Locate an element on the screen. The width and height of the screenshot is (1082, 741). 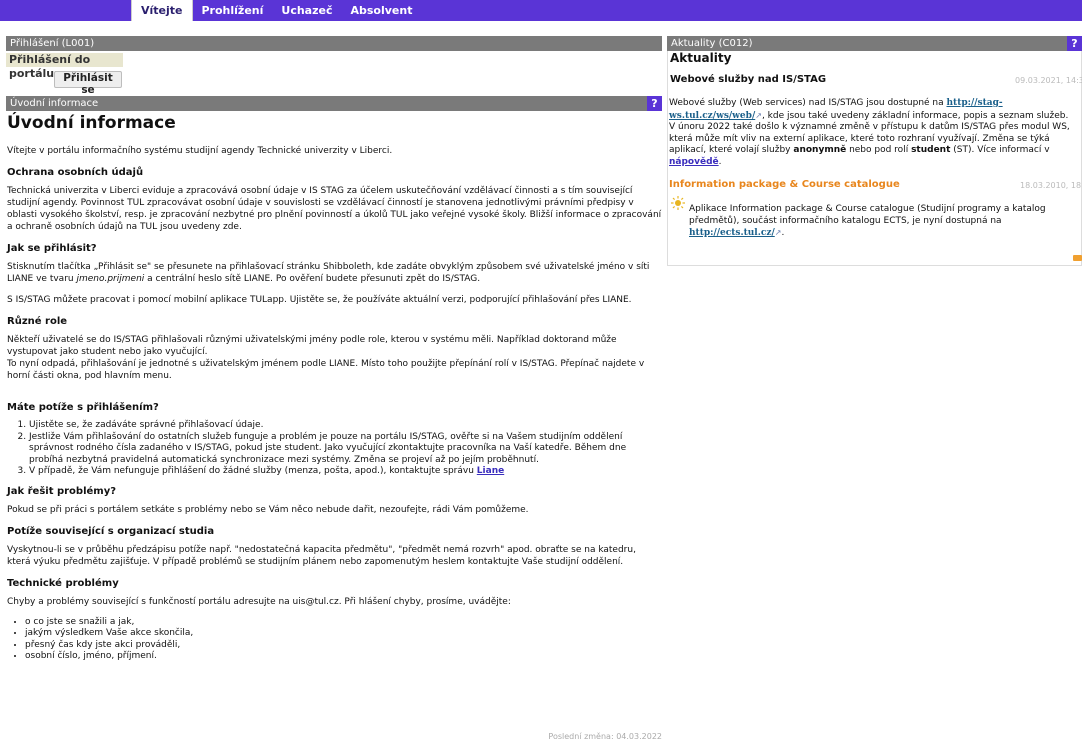
login-button: Přihlásit se is located at coordinates (88, 83).